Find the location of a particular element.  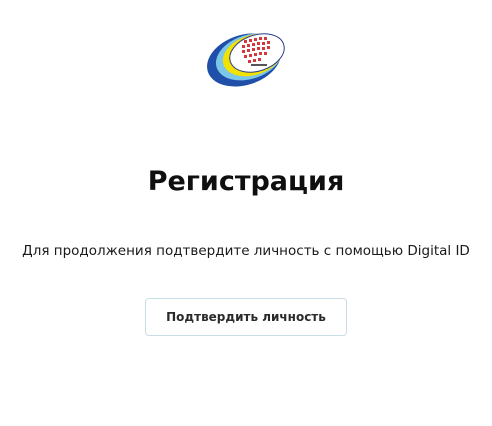

page-title: Регистрация is located at coordinates (246, 181).